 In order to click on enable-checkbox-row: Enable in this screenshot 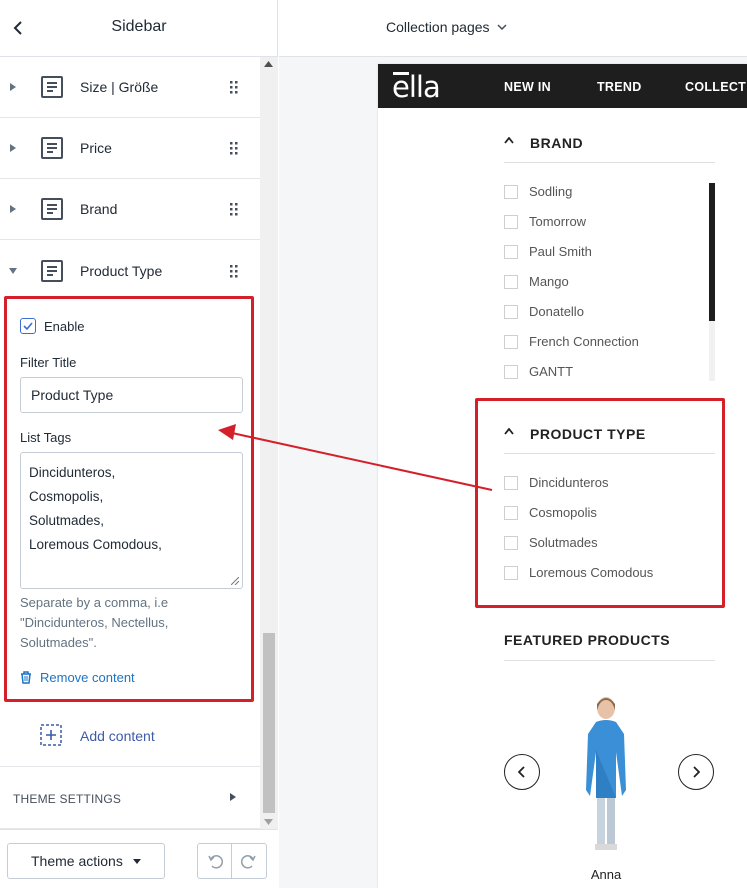, I will do `click(52, 326)`.